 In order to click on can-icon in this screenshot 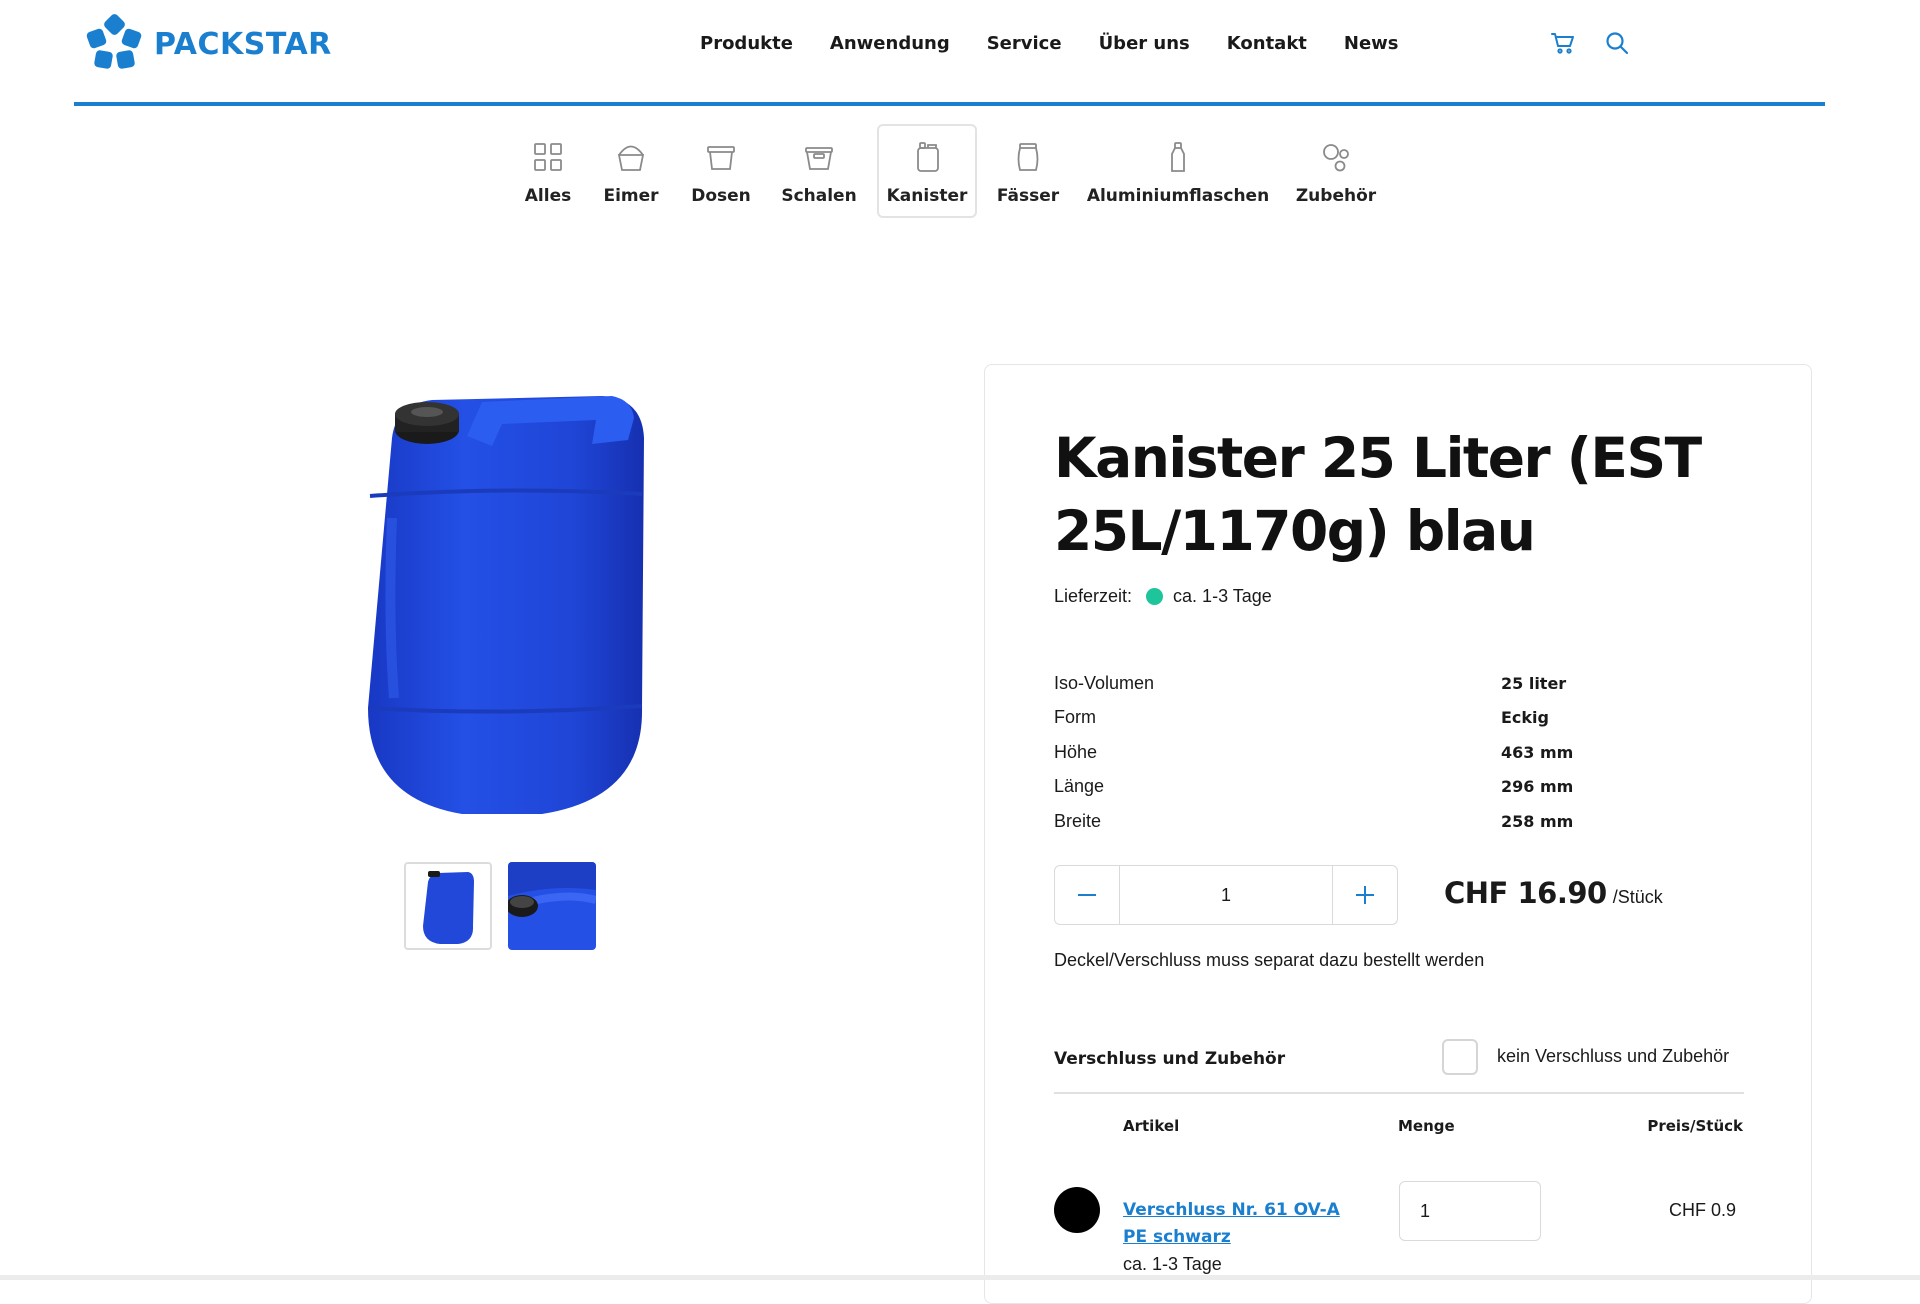, I will do `click(721, 158)`.